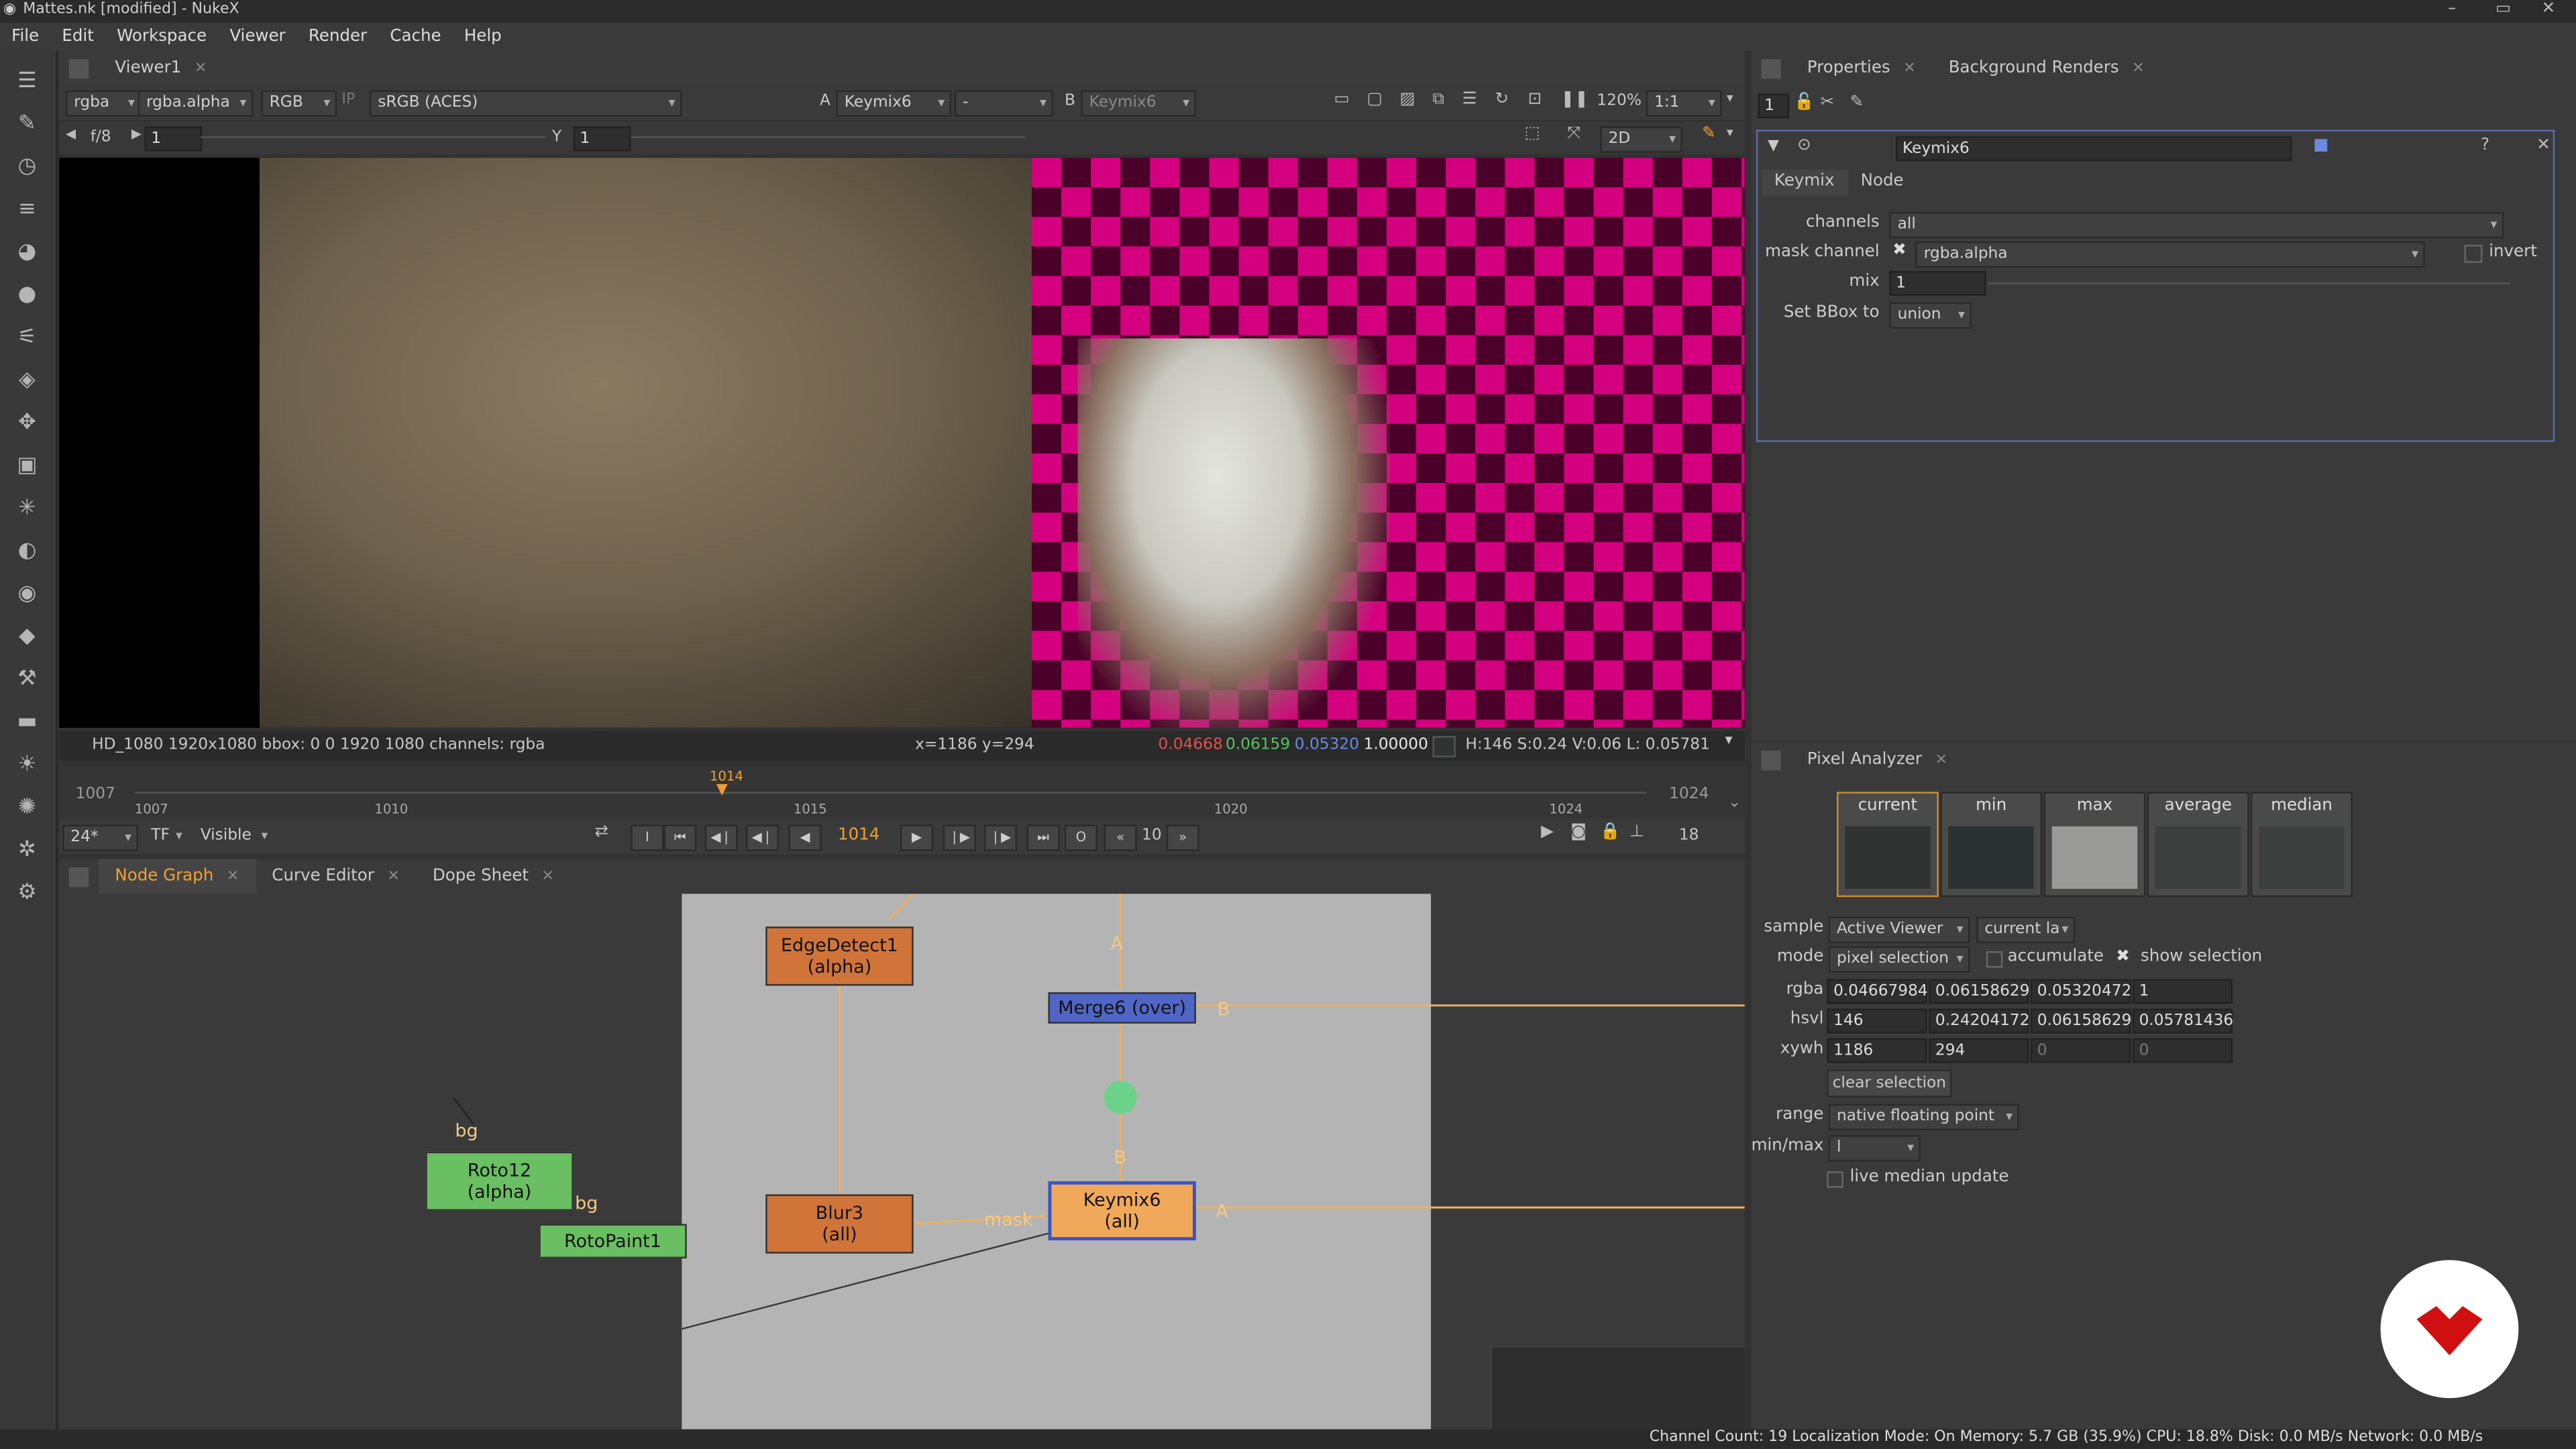 The height and width of the screenshot is (1449, 2576). What do you see at coordinates (299, 103) in the screenshot?
I see `display-dropdown: RGB` at bounding box center [299, 103].